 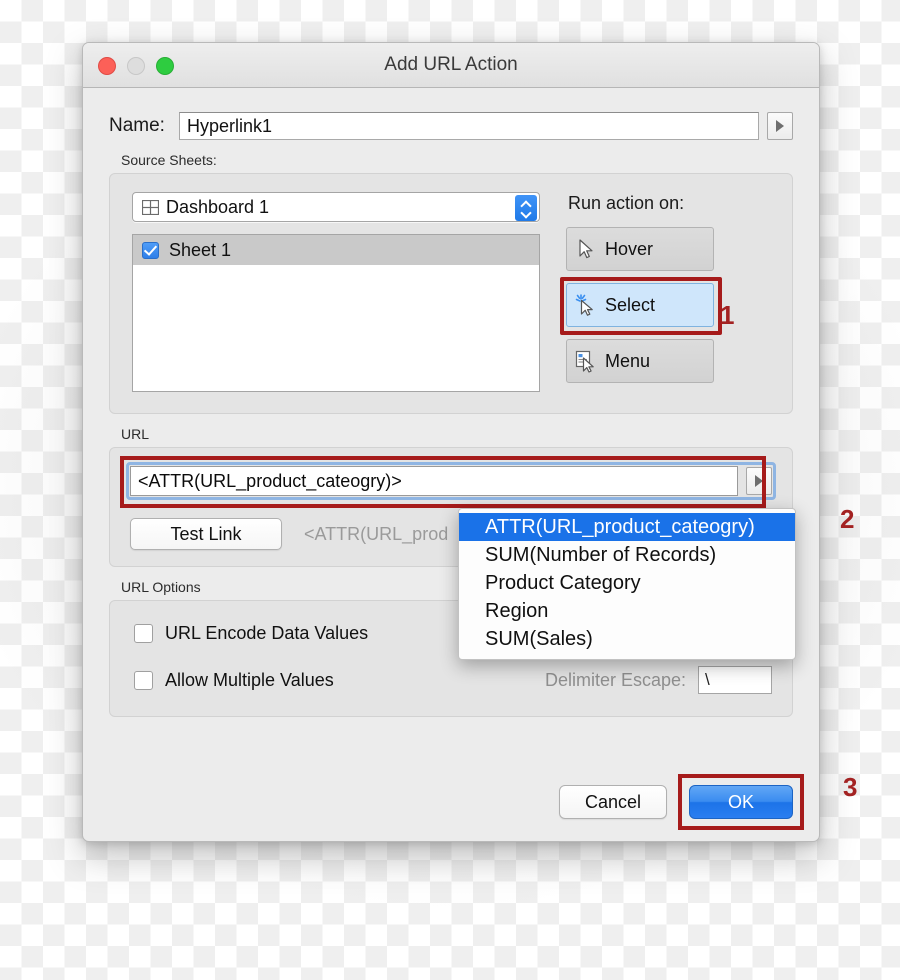 I want to click on cursor-arrow-icon, so click(x=586, y=249).